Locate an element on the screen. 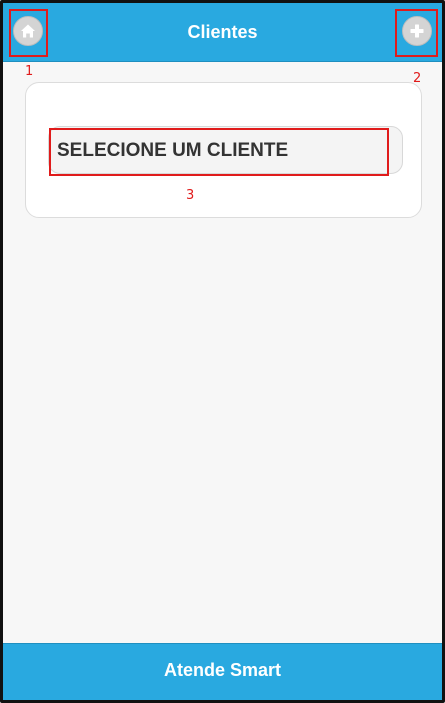  footer-bar: Atende Smart is located at coordinates (222, 671).